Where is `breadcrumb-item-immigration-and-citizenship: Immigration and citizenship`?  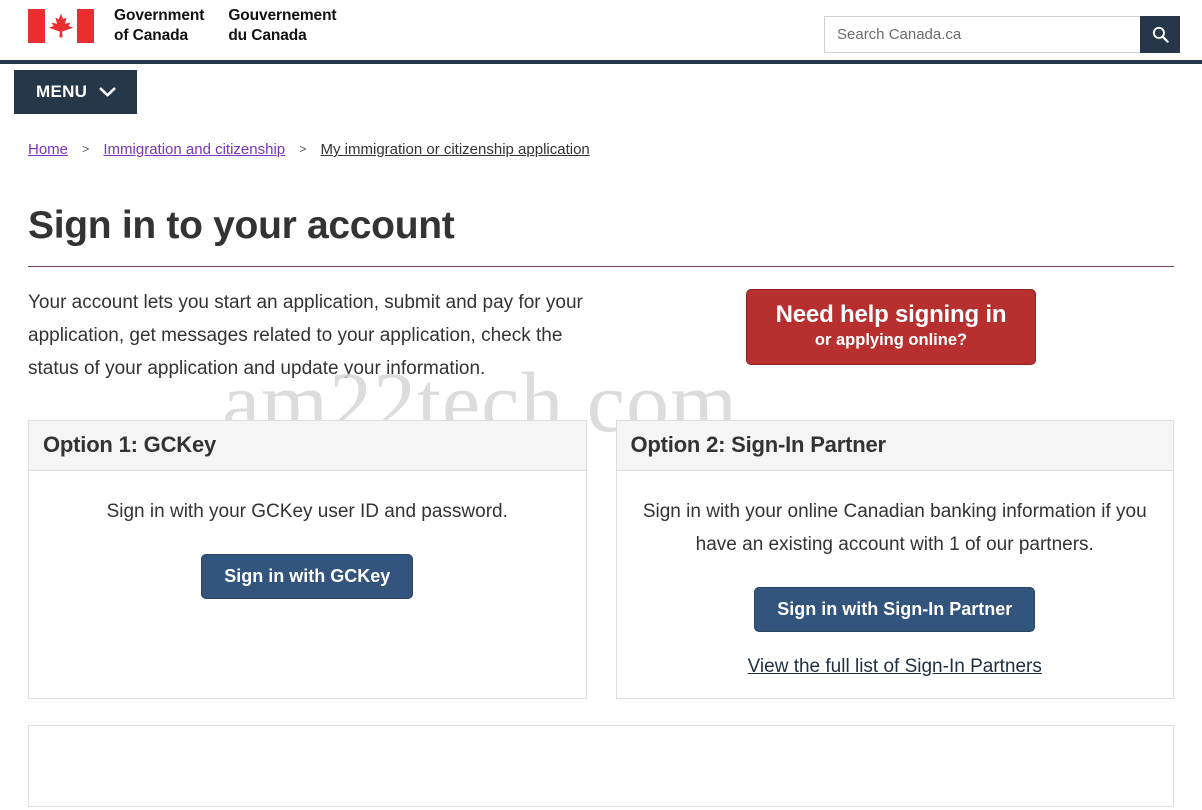
breadcrumb-item-immigration-and-citizenship: Immigration and citizenship is located at coordinates (194, 149).